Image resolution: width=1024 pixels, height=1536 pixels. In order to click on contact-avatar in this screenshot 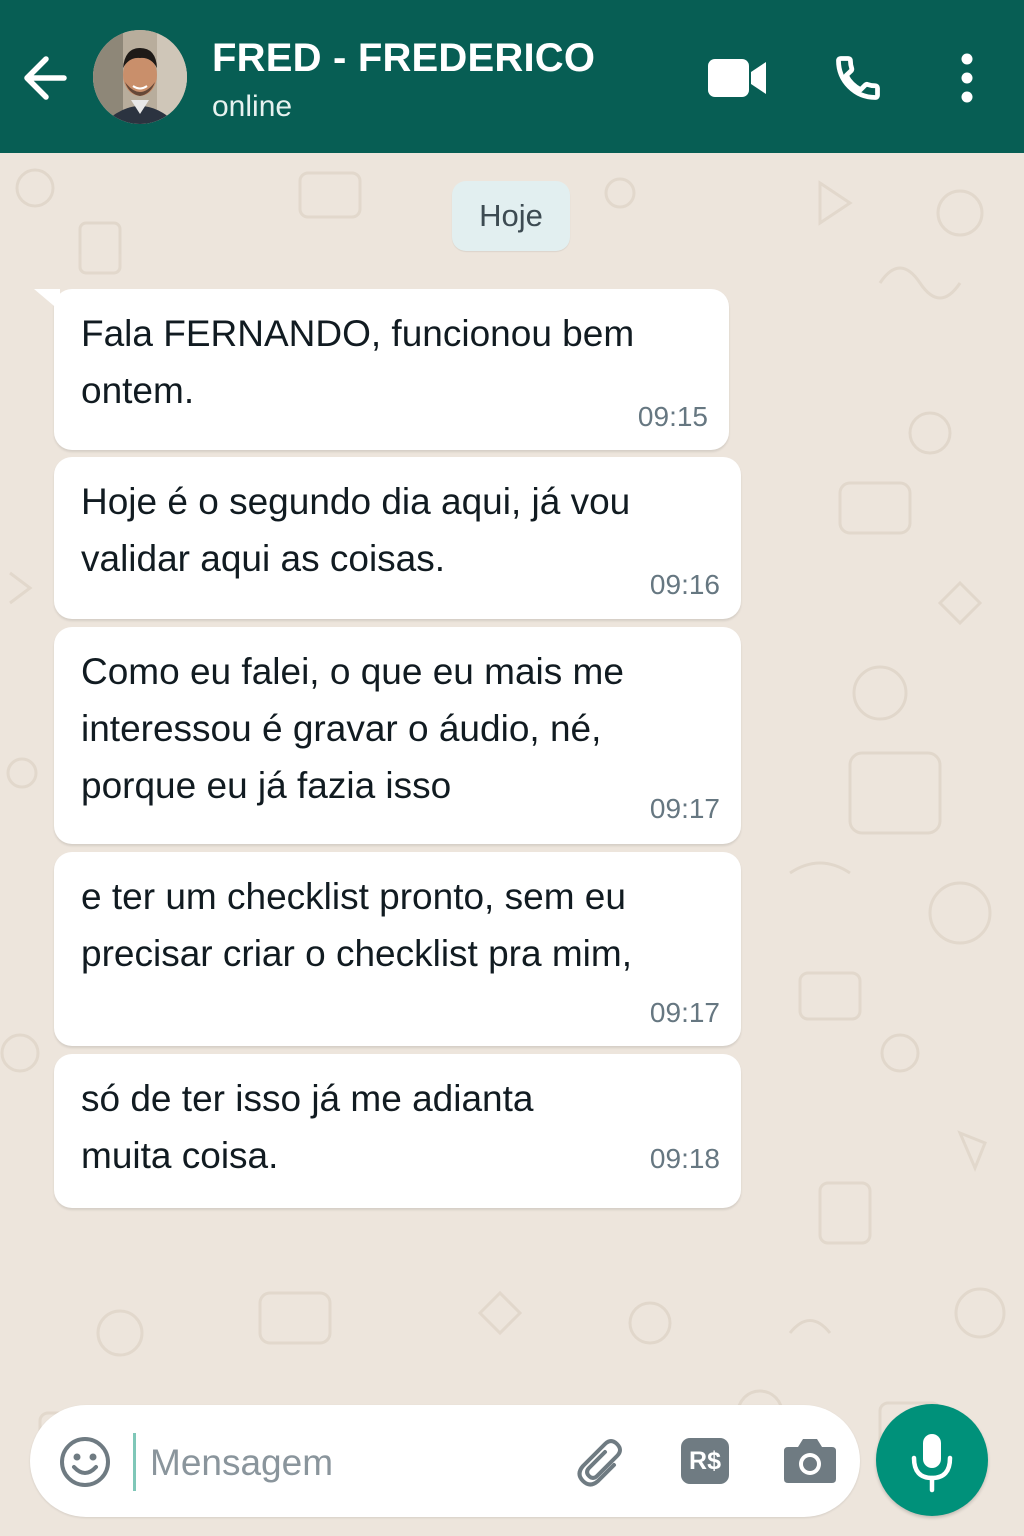, I will do `click(140, 77)`.